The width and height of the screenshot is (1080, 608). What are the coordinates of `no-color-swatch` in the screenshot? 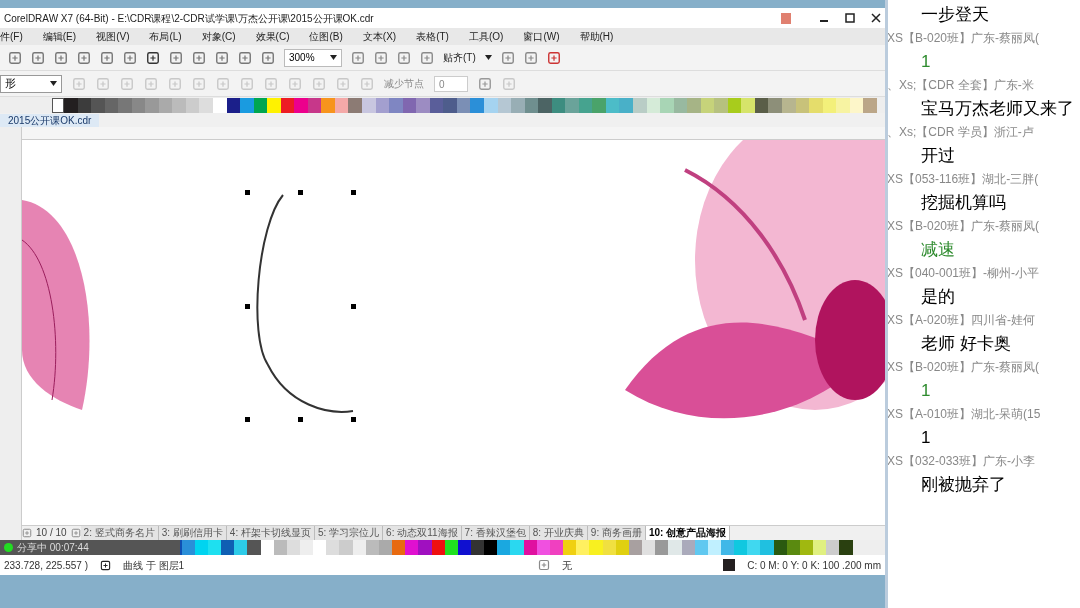 It's located at (58, 105).